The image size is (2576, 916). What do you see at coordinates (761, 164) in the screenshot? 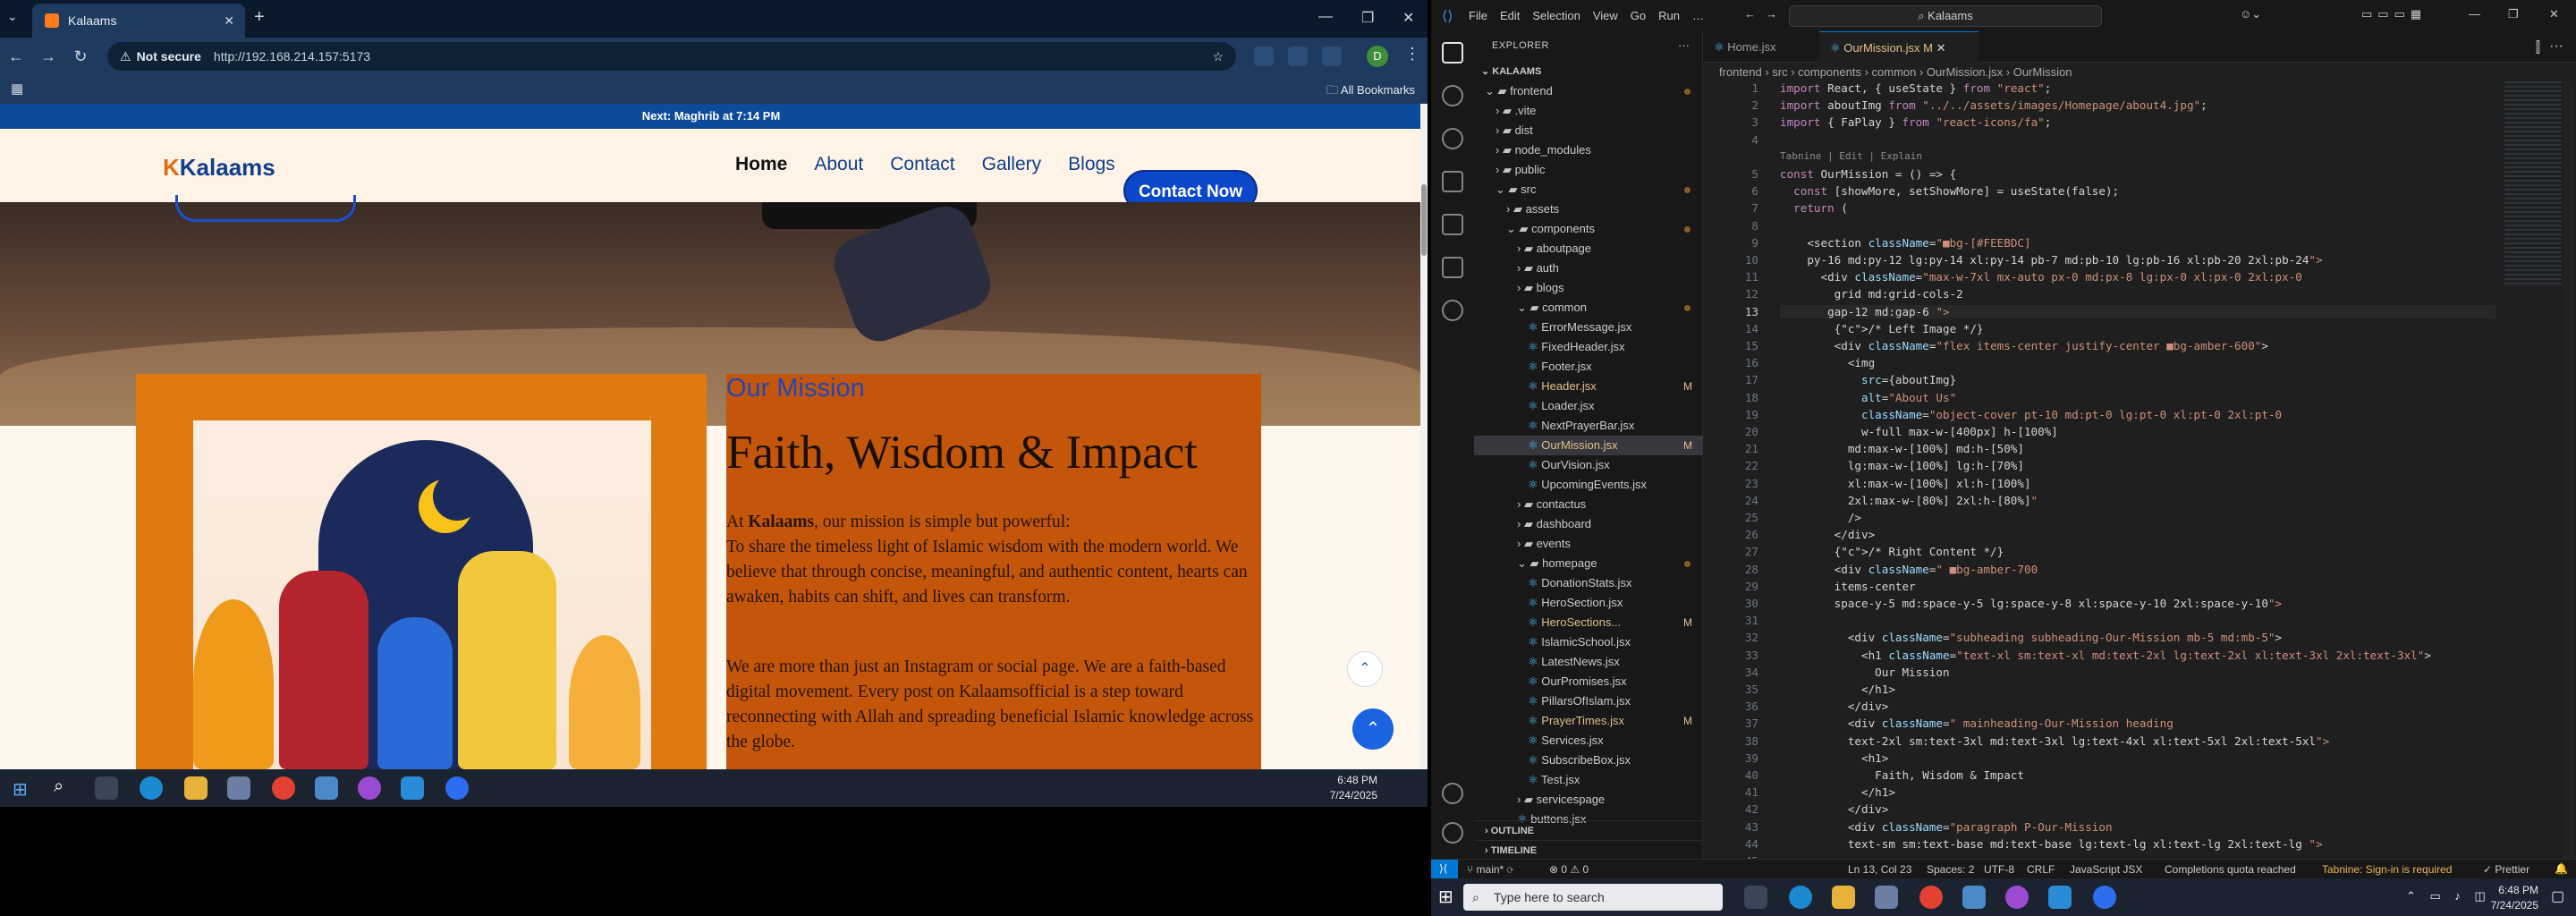
I see `nav-home: Home` at bounding box center [761, 164].